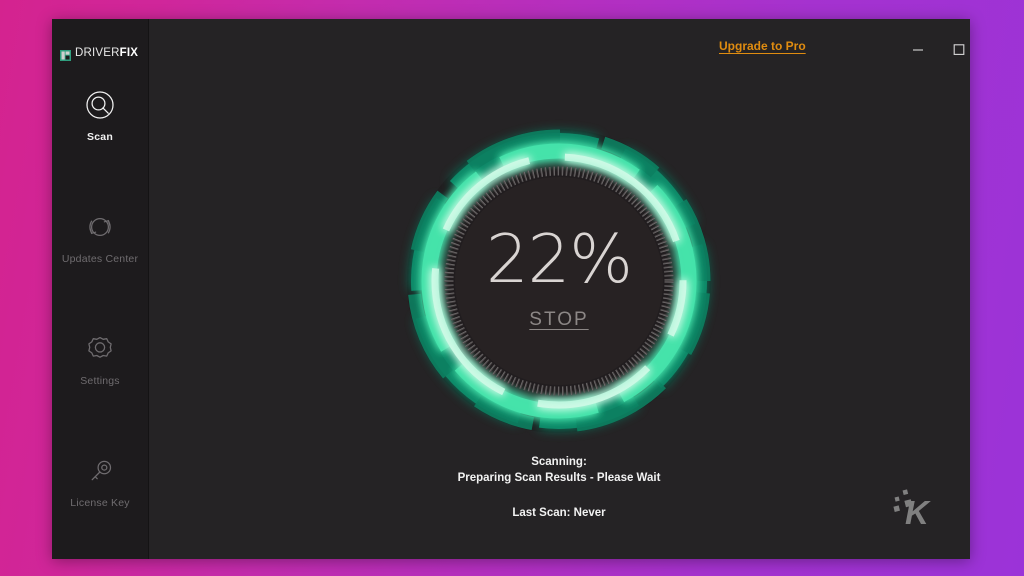  I want to click on svg-text: K, so click(918, 512).